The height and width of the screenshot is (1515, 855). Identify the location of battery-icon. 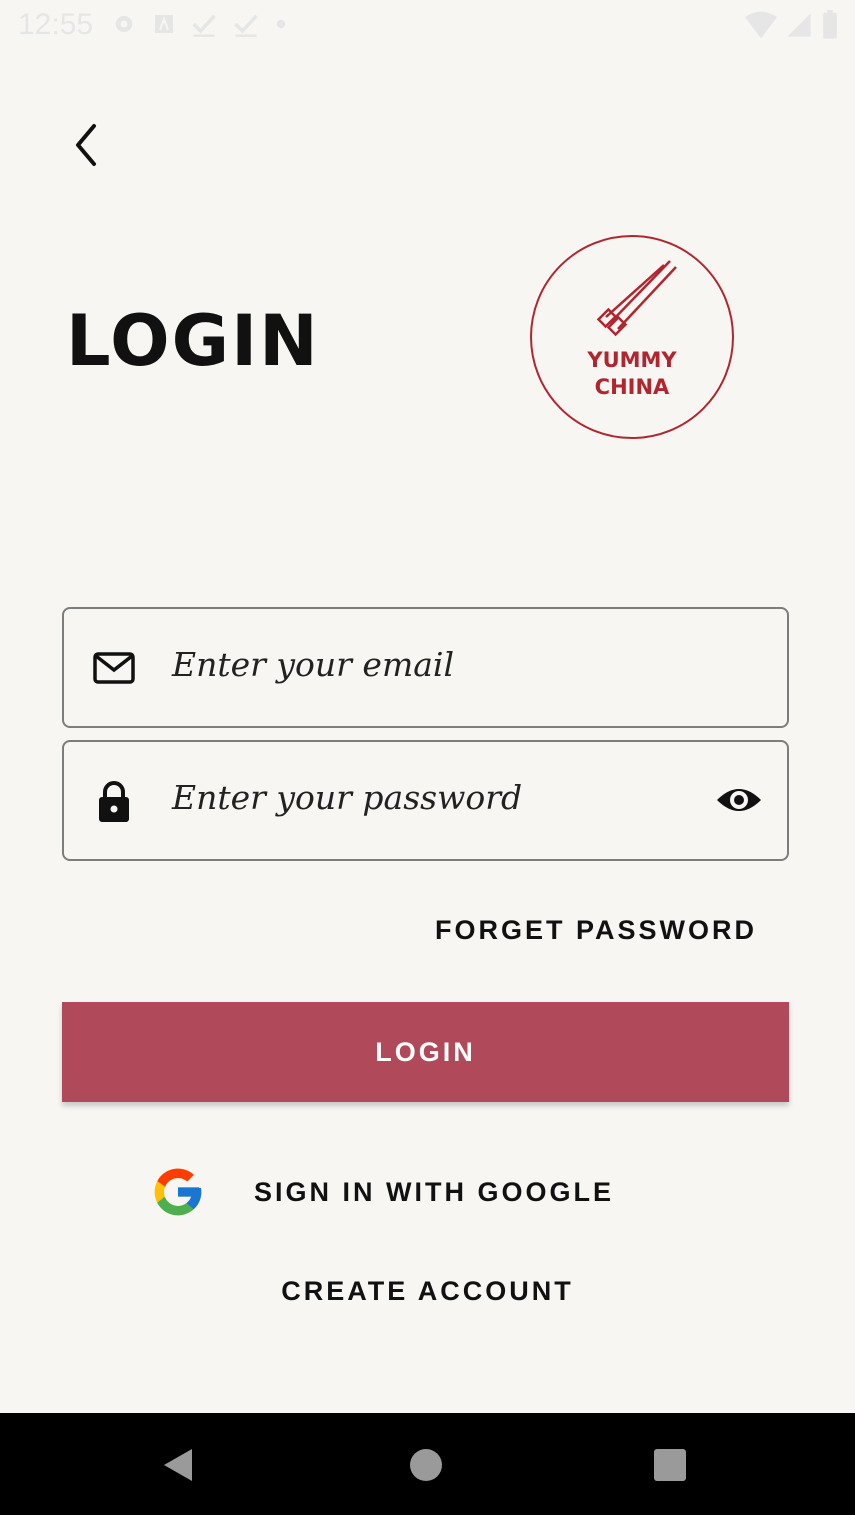
(830, 24).